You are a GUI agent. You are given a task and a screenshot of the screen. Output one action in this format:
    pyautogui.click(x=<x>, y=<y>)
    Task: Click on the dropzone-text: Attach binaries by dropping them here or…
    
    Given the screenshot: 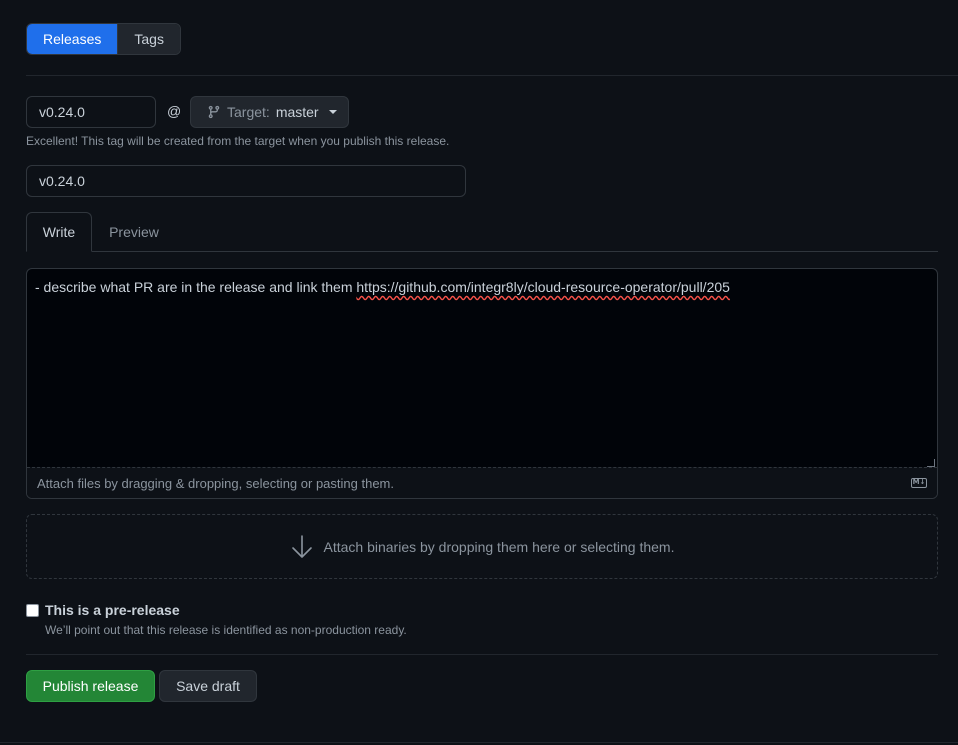 What is the action you would take?
    pyautogui.click(x=499, y=546)
    